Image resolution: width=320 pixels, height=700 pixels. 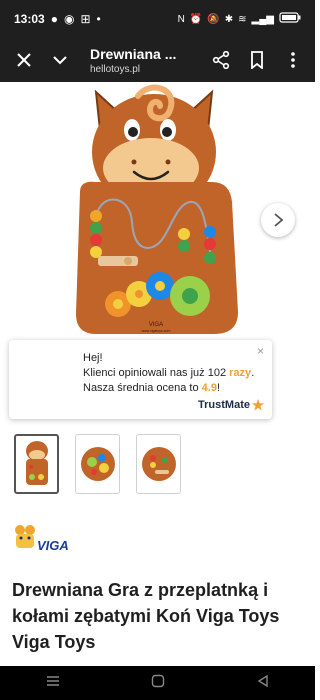 What do you see at coordinates (115, 69) in the screenshot?
I see `page-url: hellotoys.pl` at bounding box center [115, 69].